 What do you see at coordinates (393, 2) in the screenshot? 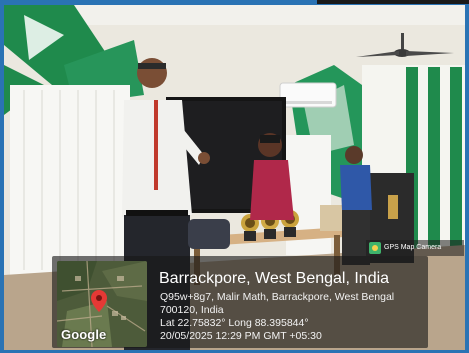
I see `corner-strip` at bounding box center [393, 2].